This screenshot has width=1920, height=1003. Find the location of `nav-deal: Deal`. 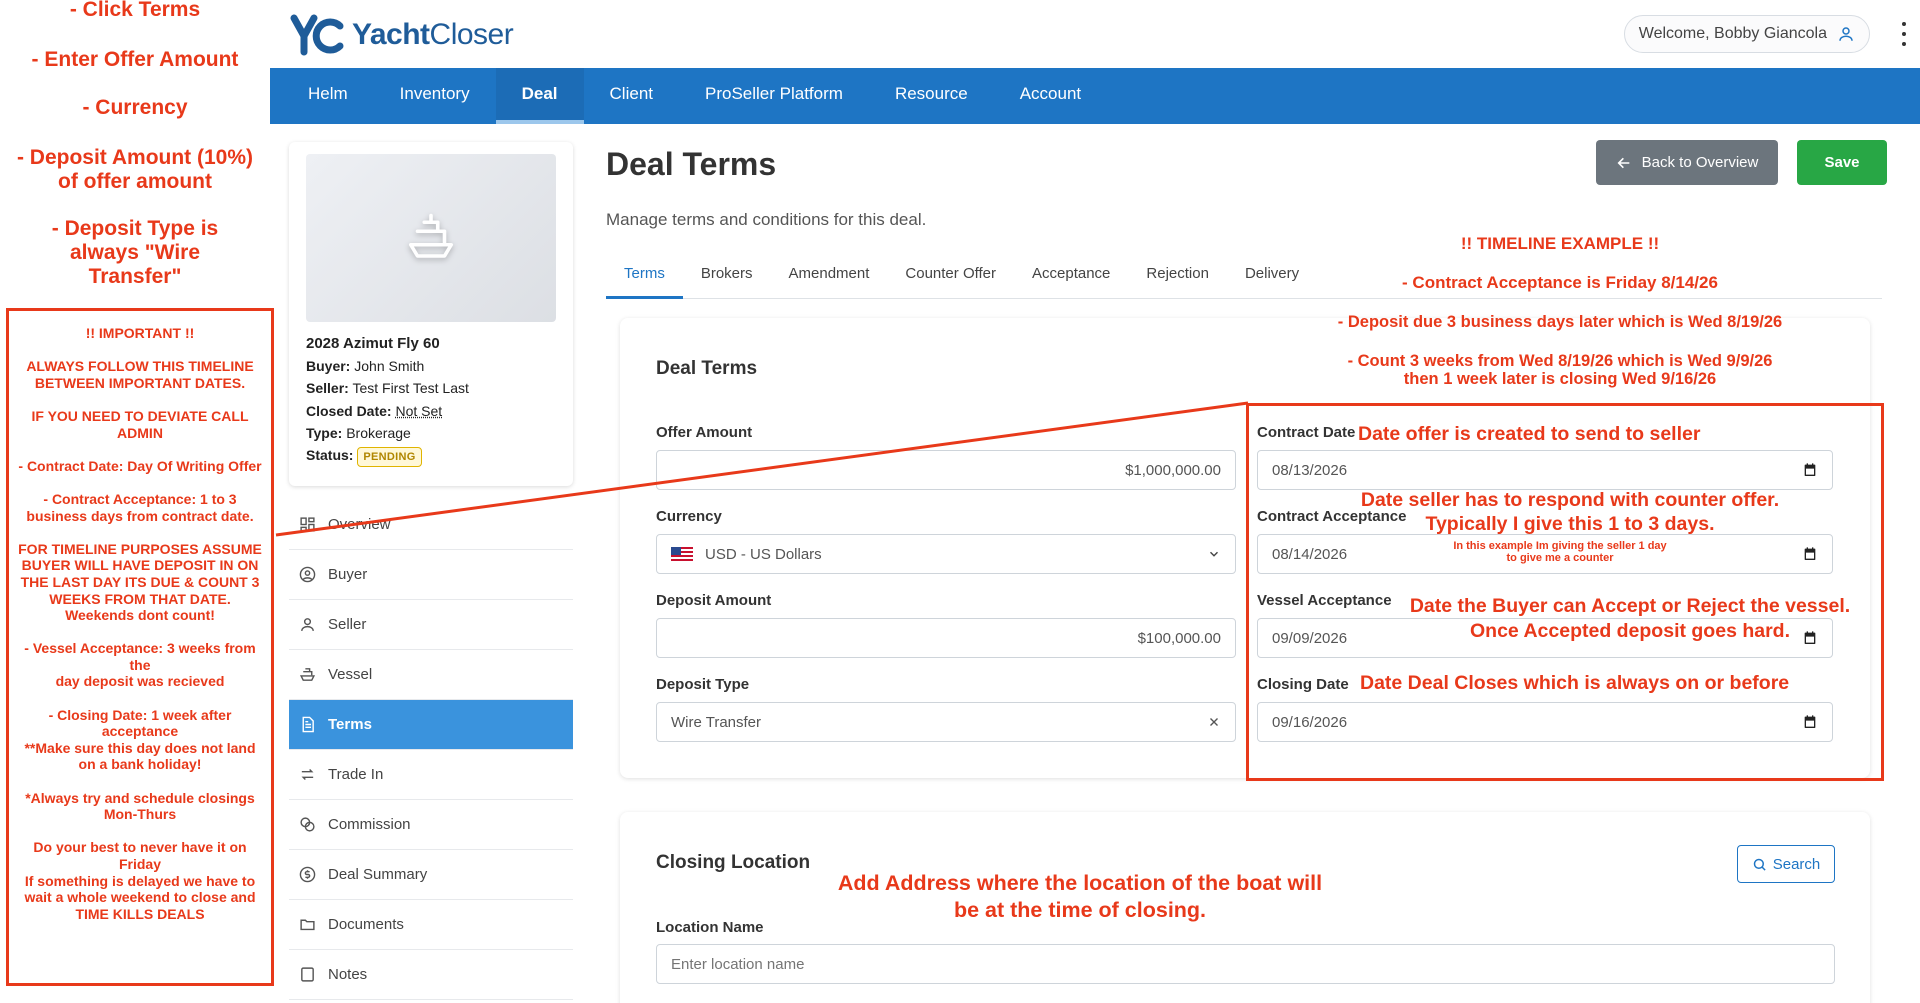

nav-deal: Deal is located at coordinates (540, 96).